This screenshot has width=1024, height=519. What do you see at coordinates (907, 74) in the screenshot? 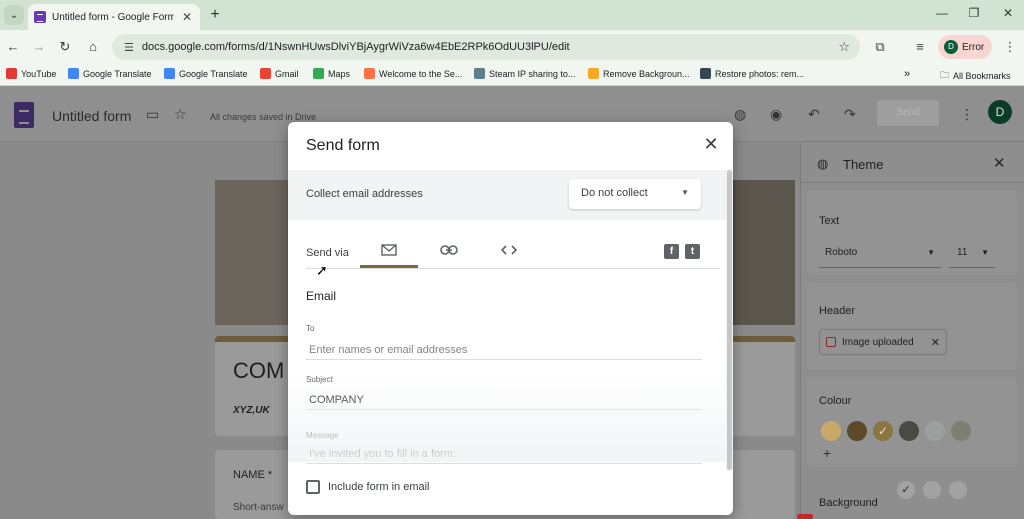
I see `more-bookmarks-chevron-icon: »` at bounding box center [907, 74].